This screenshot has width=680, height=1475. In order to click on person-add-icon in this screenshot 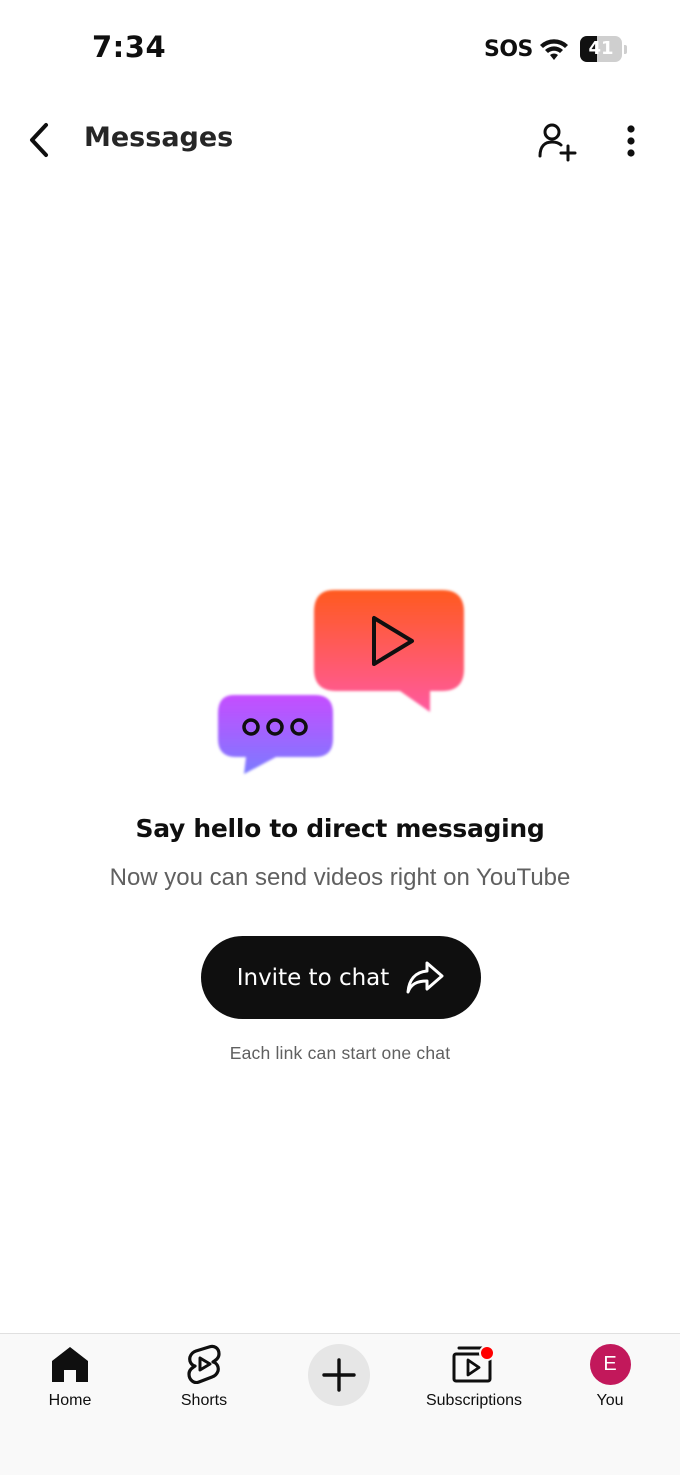, I will do `click(557, 142)`.